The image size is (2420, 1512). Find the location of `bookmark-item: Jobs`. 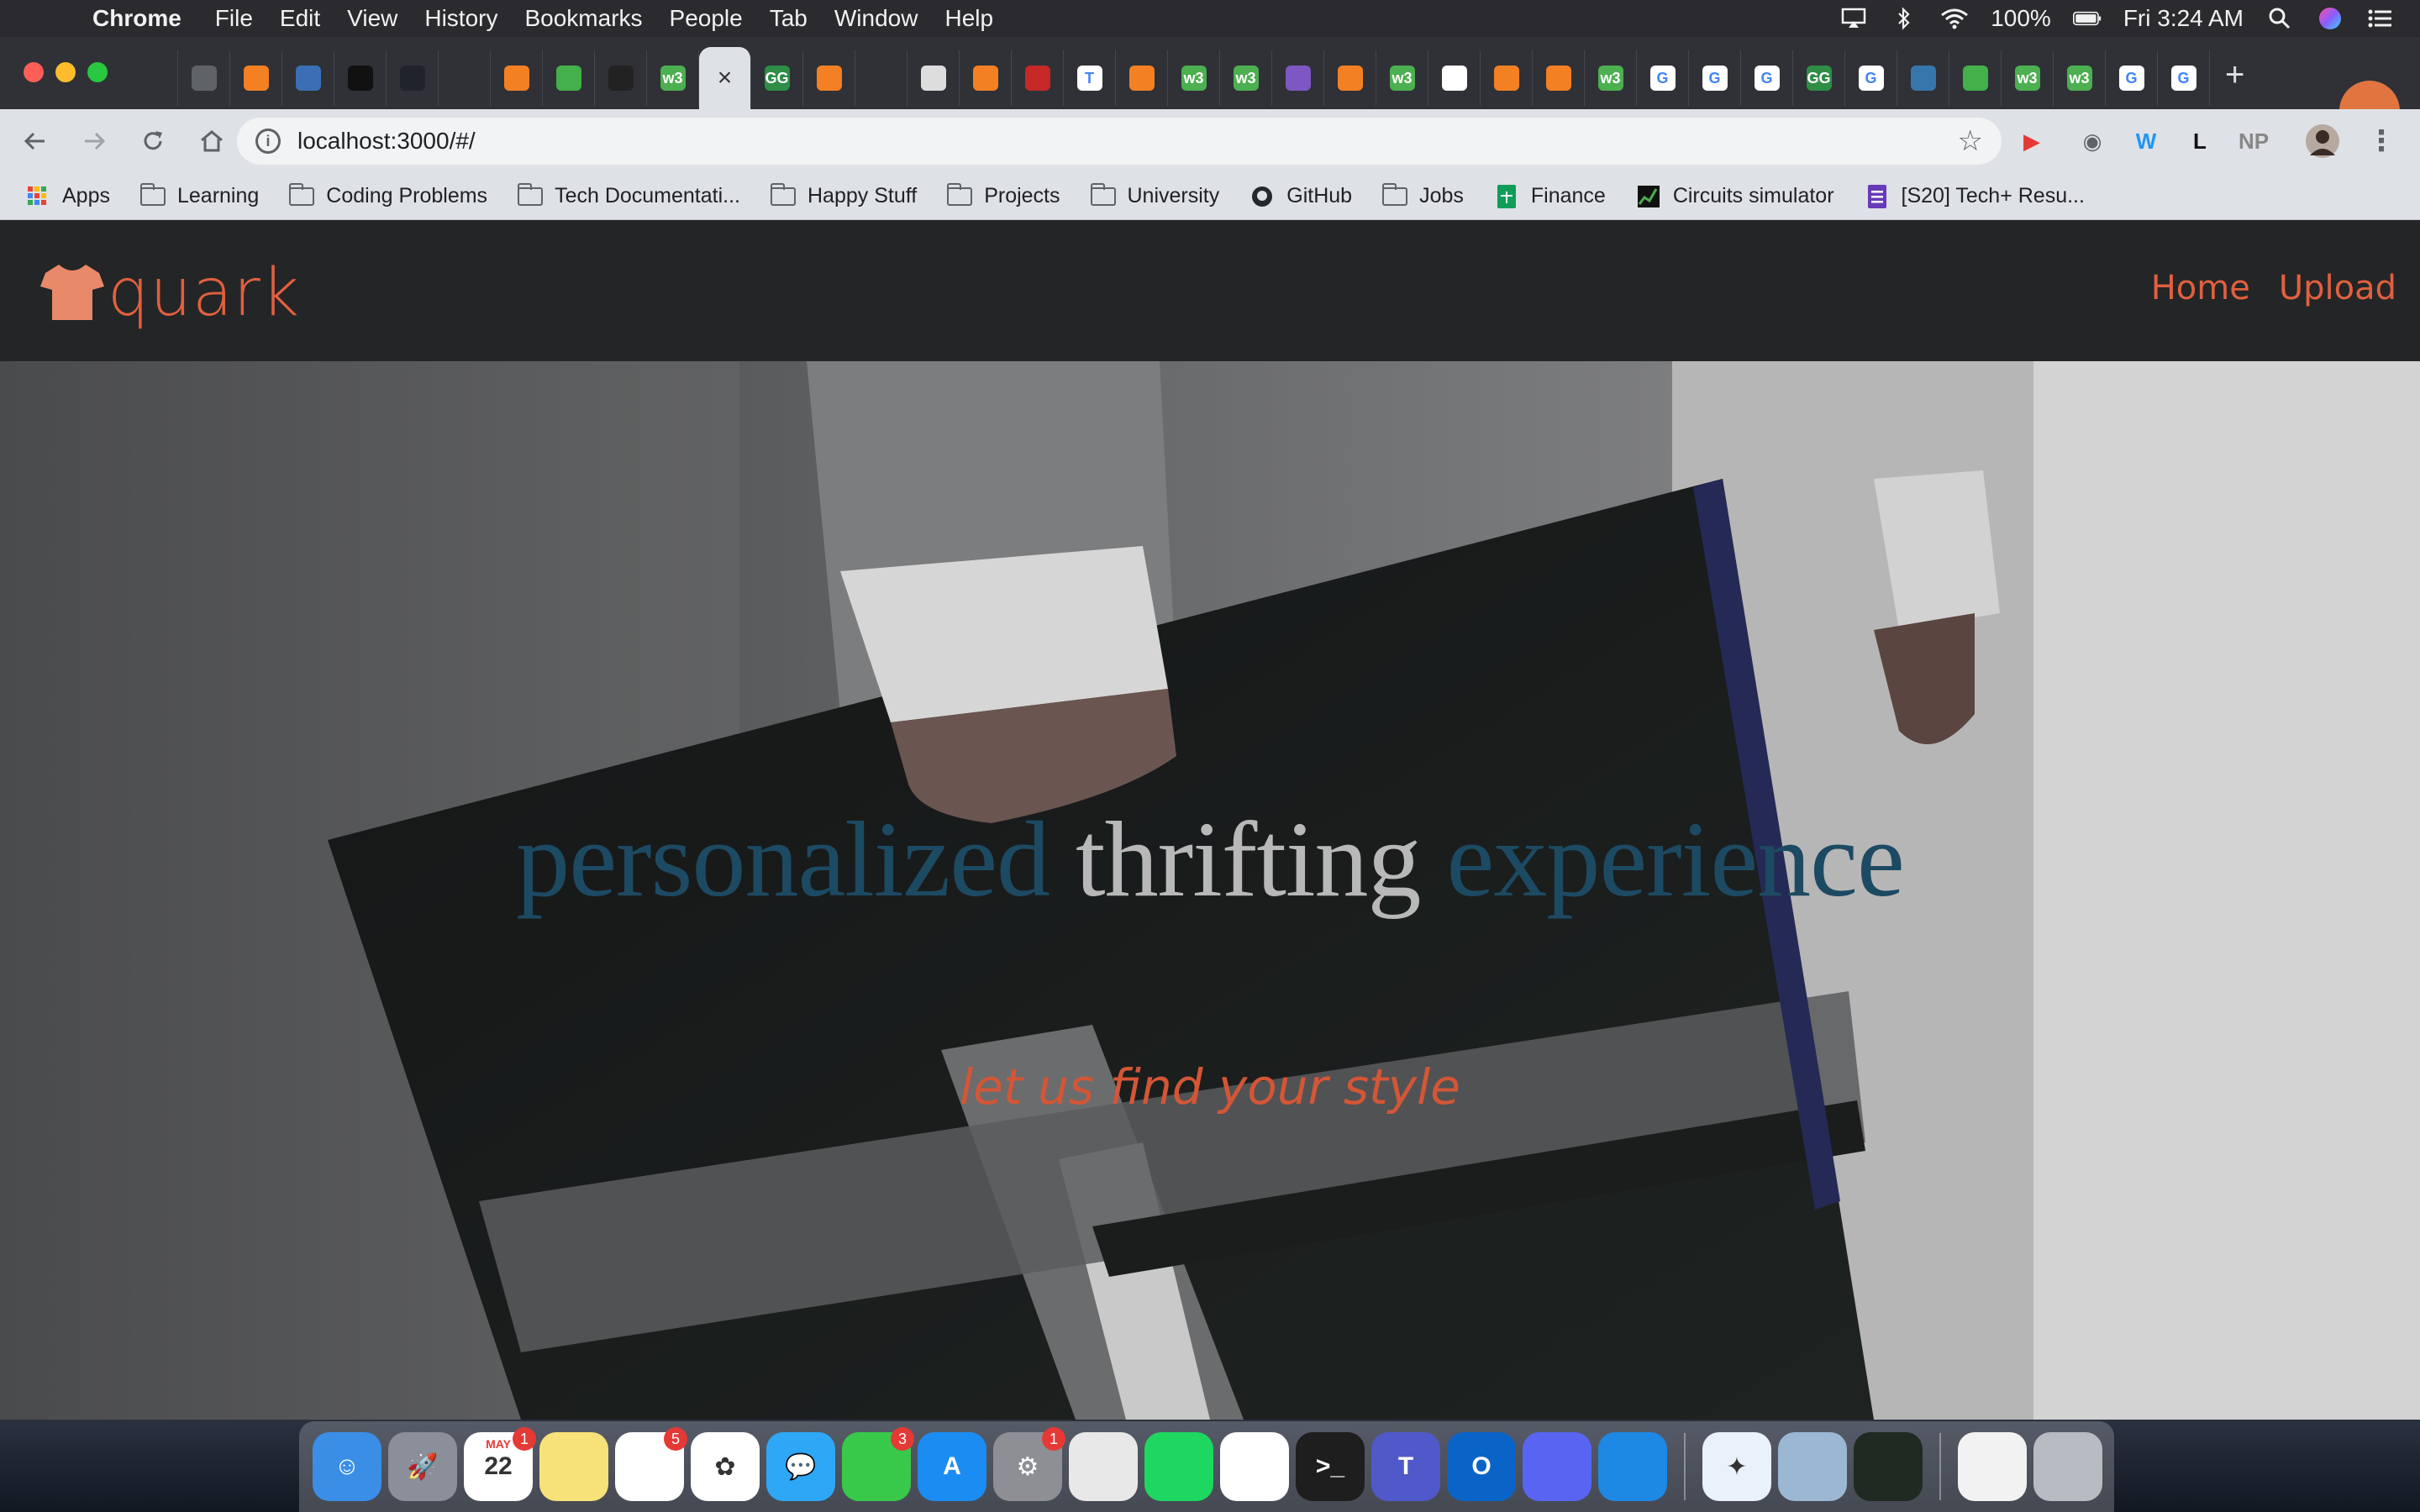

bookmark-item: Jobs is located at coordinates (1423, 195).